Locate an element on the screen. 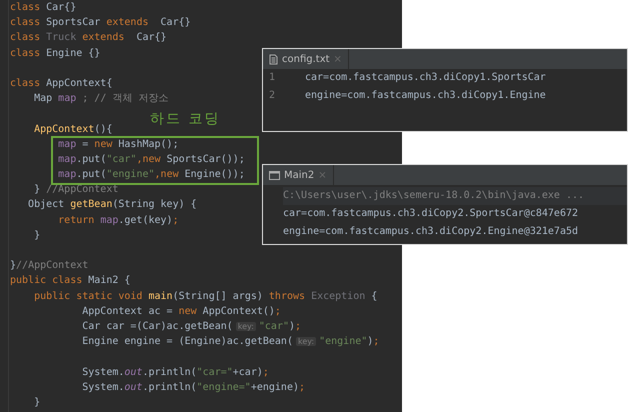  code-line: Map map ; // 객체 저장소 is located at coordinates (100, 98).